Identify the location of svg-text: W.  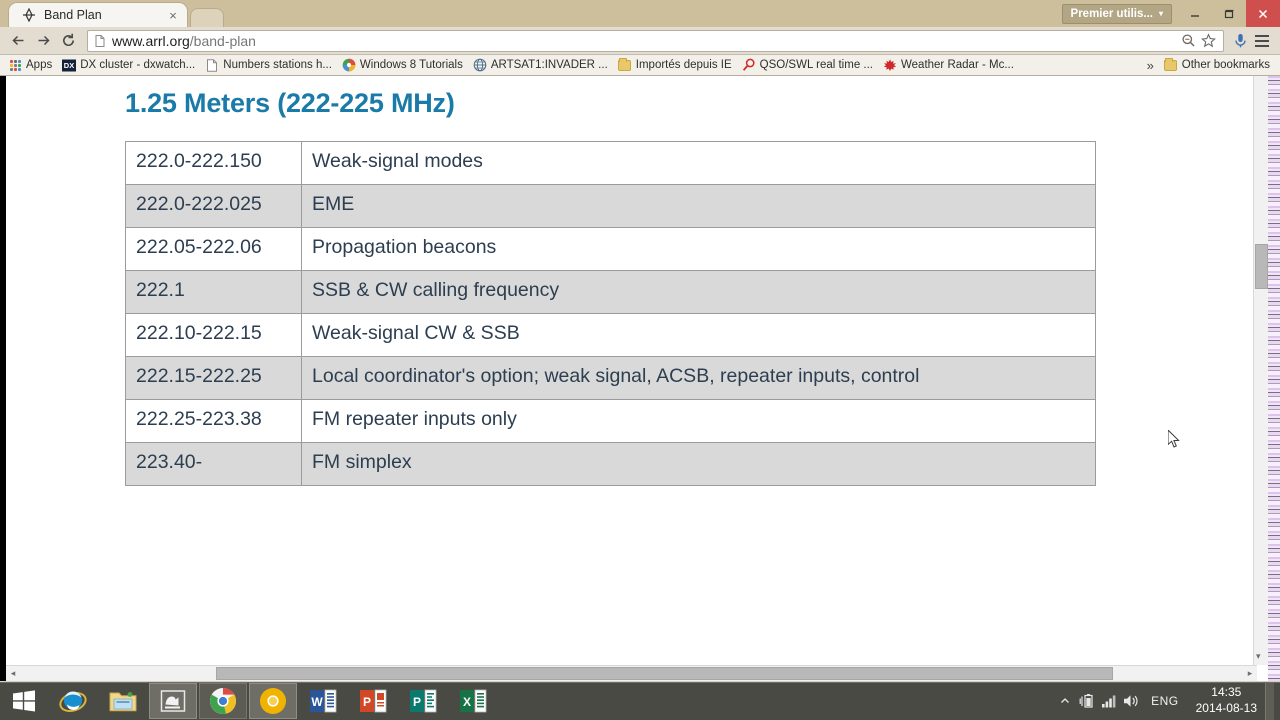
(317, 702).